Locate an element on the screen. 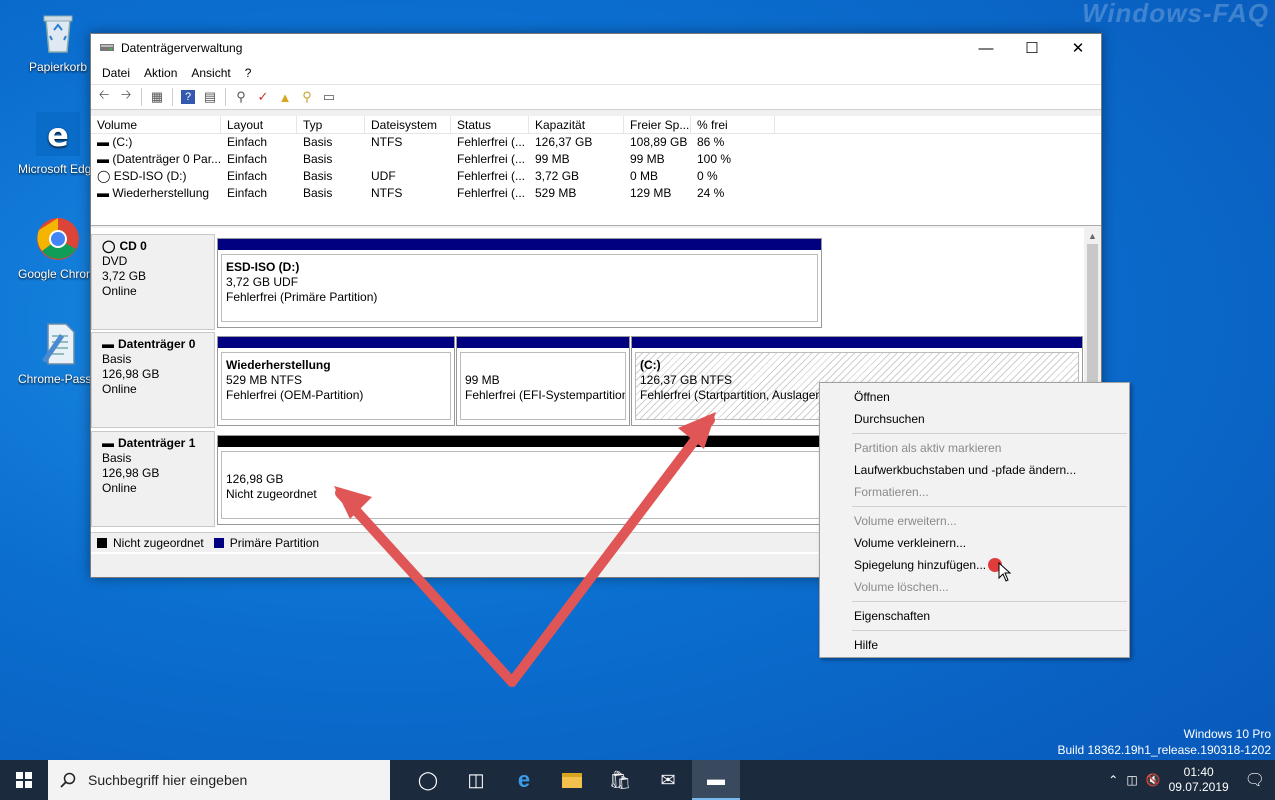  cortana-icon: ◯ is located at coordinates (428, 780).